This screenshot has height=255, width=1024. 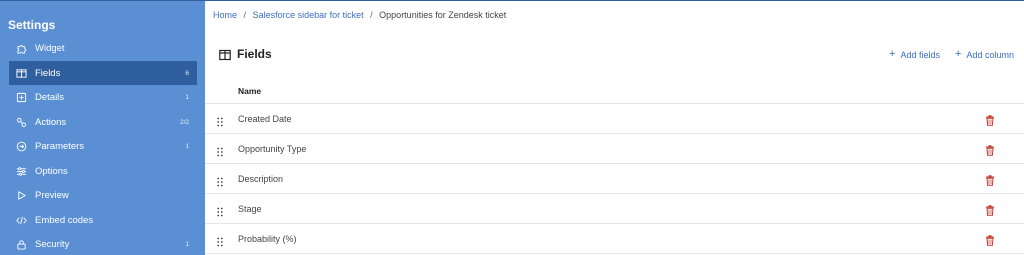 I want to click on sidebar-item-label: Fields, so click(x=48, y=73).